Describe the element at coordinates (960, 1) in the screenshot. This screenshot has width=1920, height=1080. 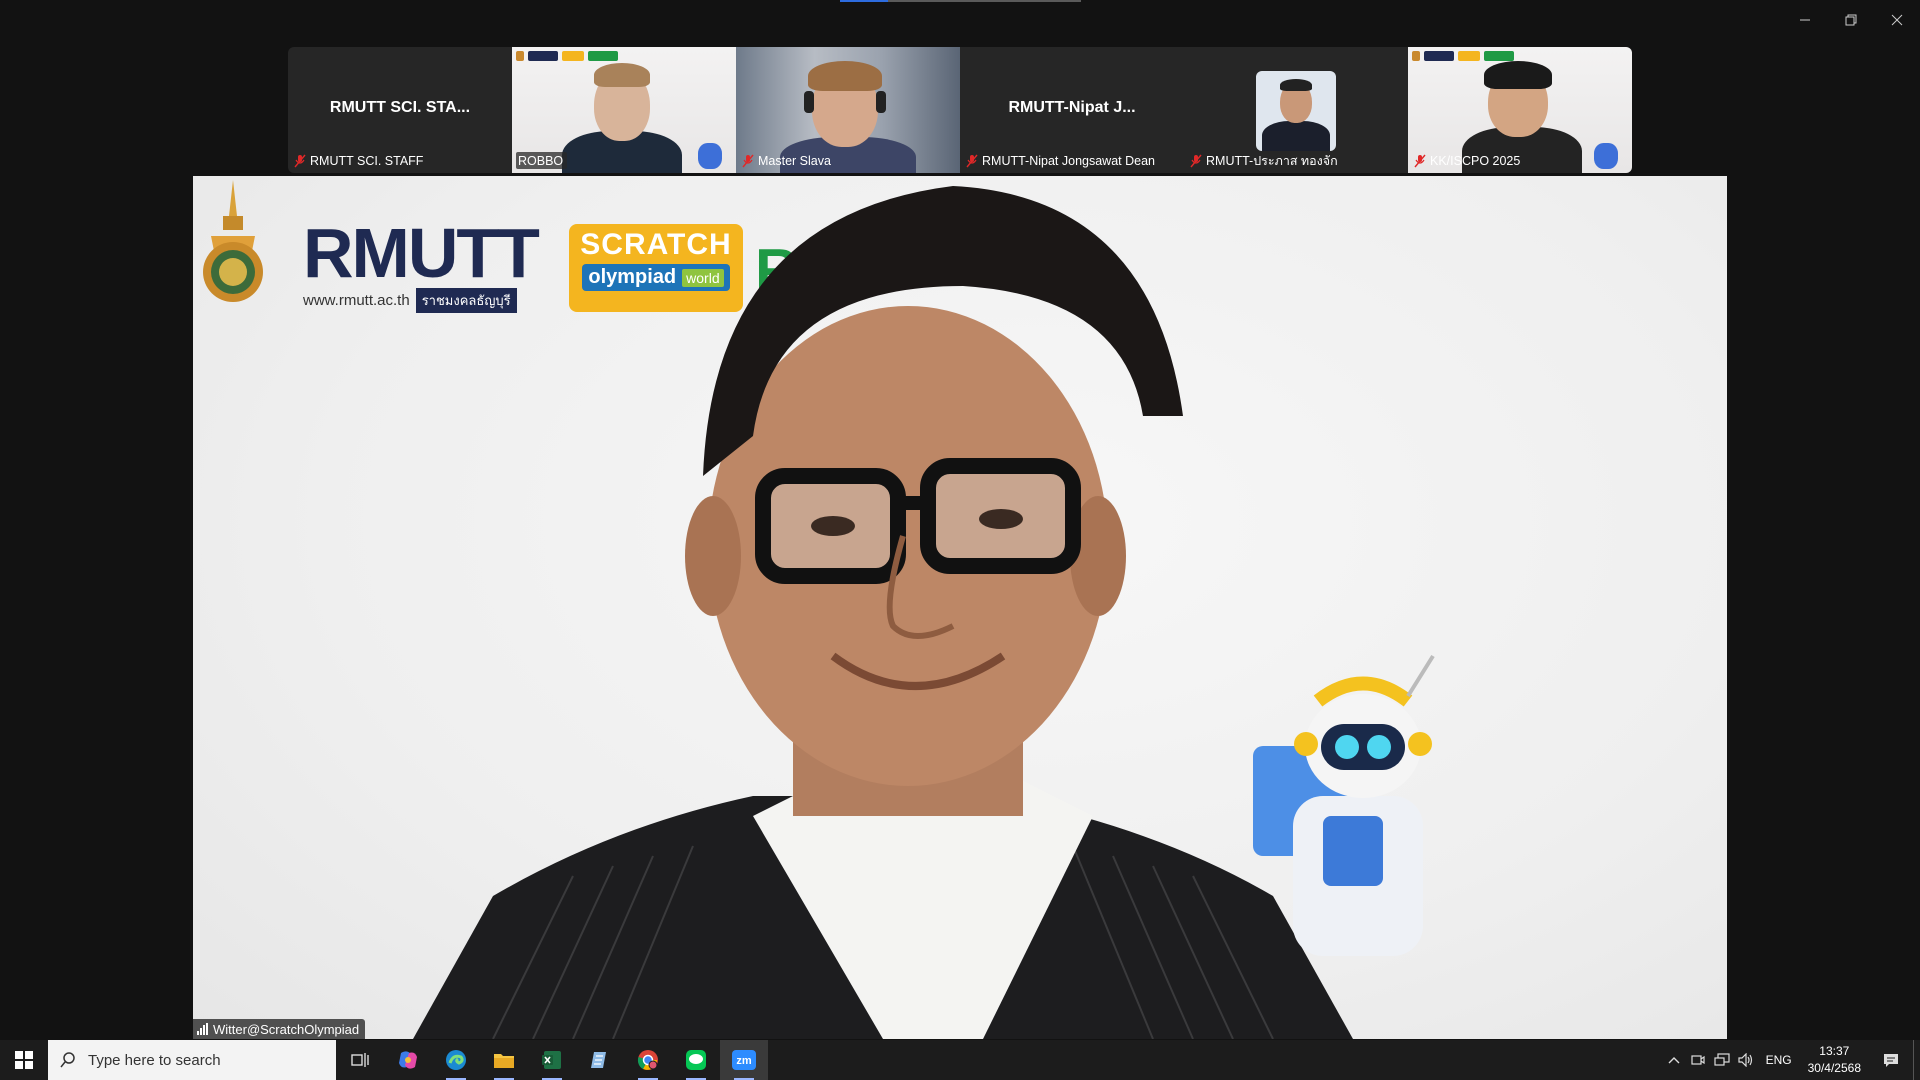
I see `share-indicator-bar` at that location.